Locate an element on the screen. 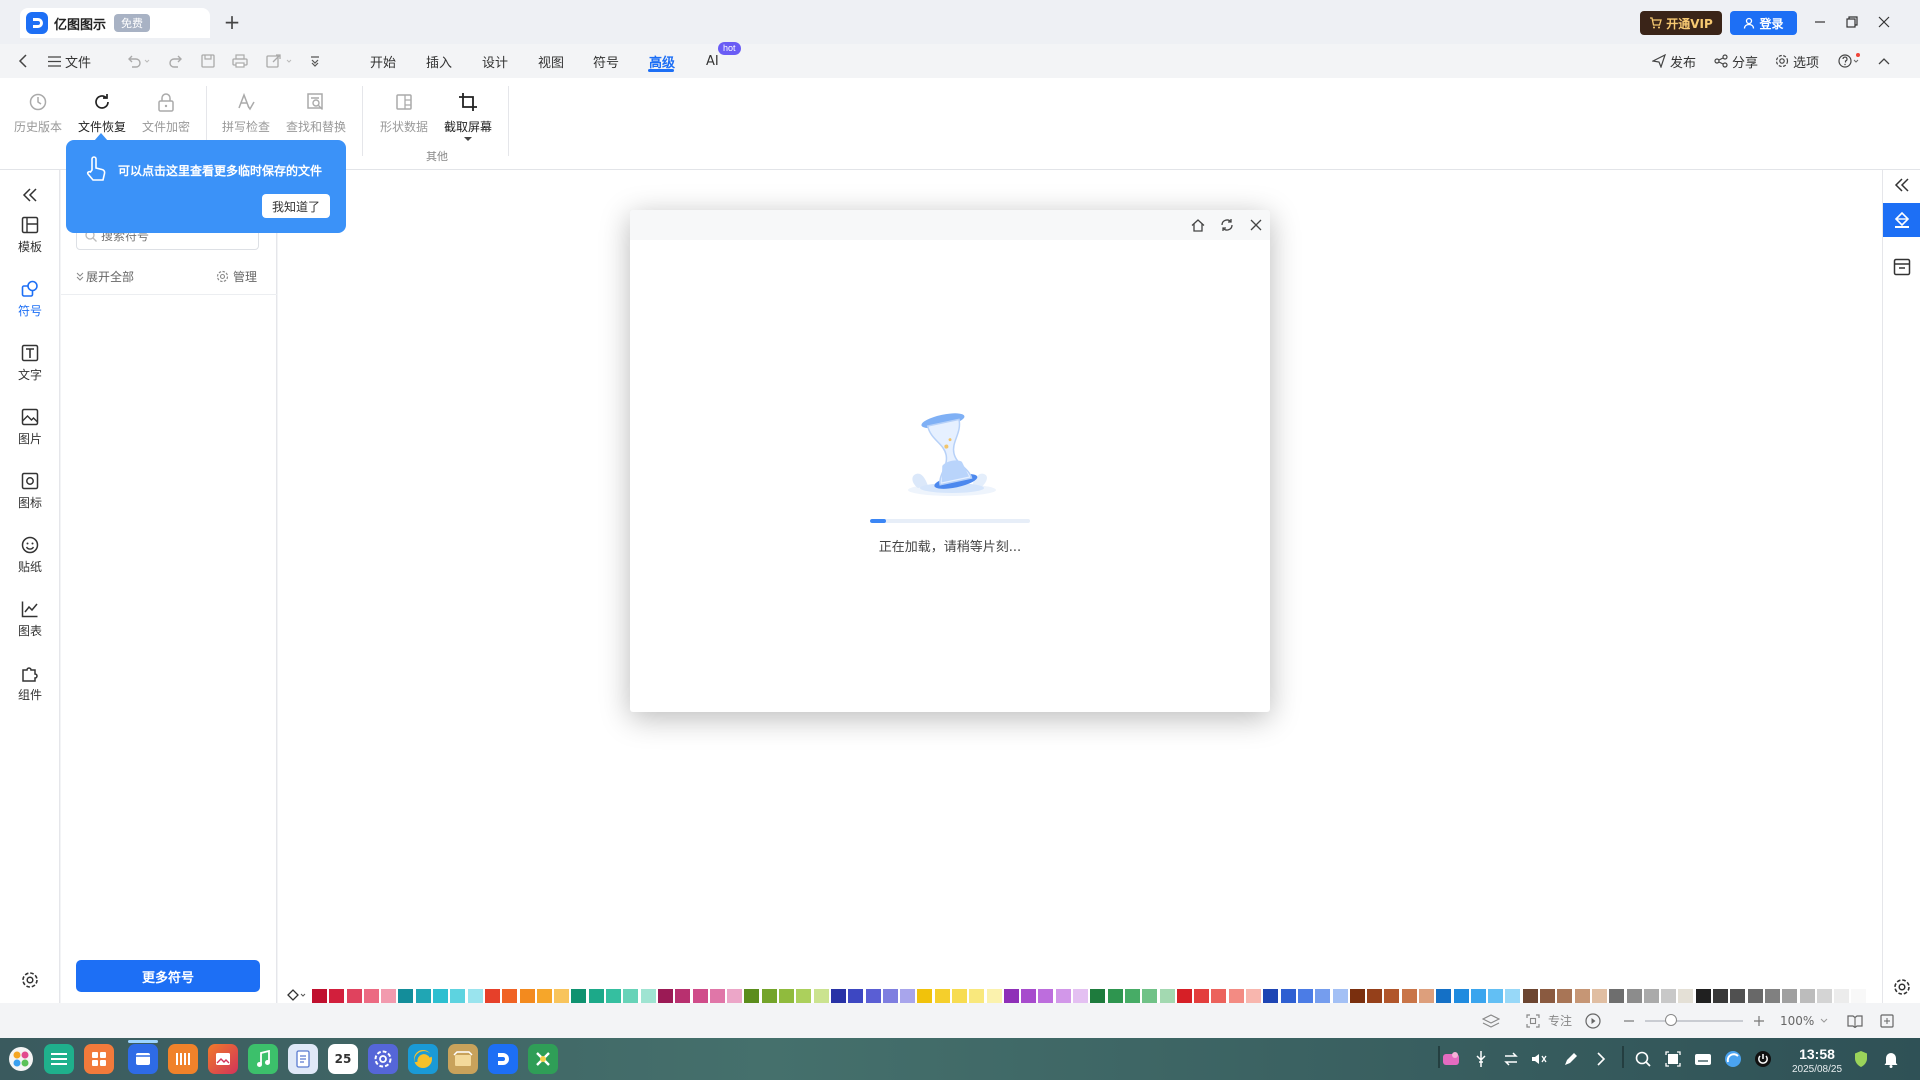 This screenshot has width=1920, height=1080. layers-button is located at coordinates (1491, 1021).